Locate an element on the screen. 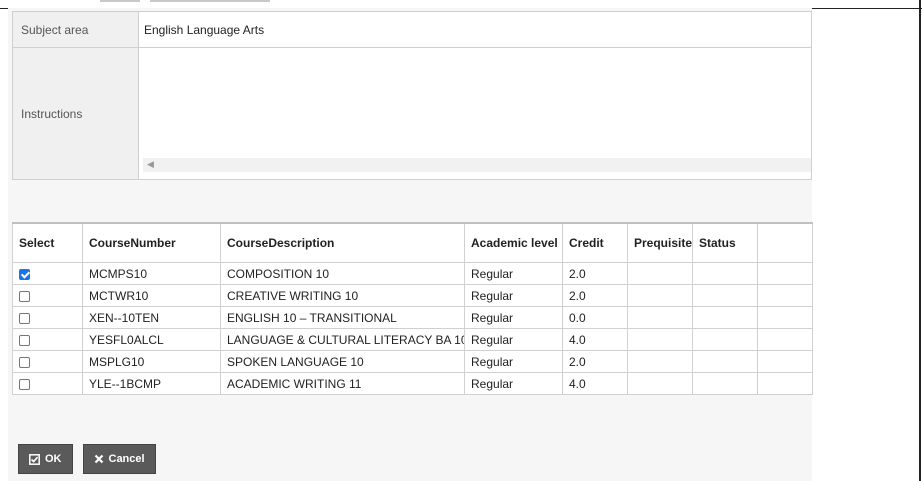 The image size is (922, 481). column-header-credit: Credit is located at coordinates (595, 242).